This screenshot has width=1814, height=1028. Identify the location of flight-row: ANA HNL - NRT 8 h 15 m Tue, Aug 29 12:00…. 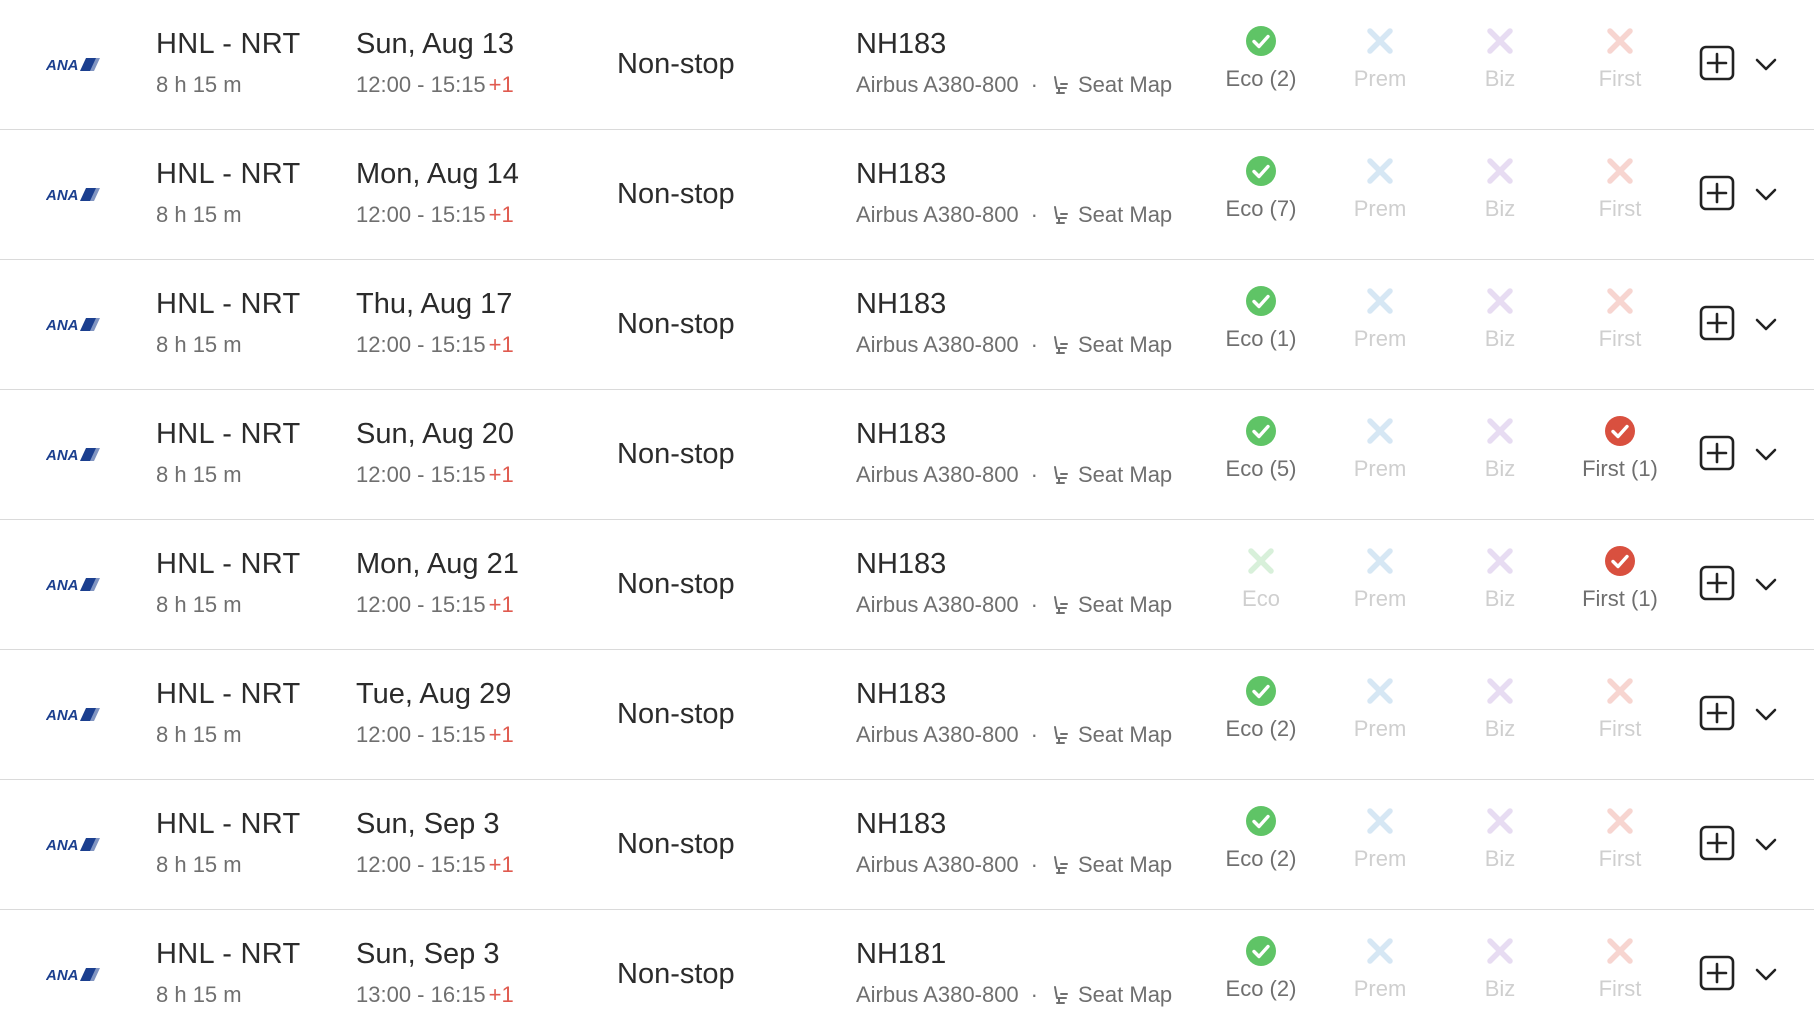
(907, 715).